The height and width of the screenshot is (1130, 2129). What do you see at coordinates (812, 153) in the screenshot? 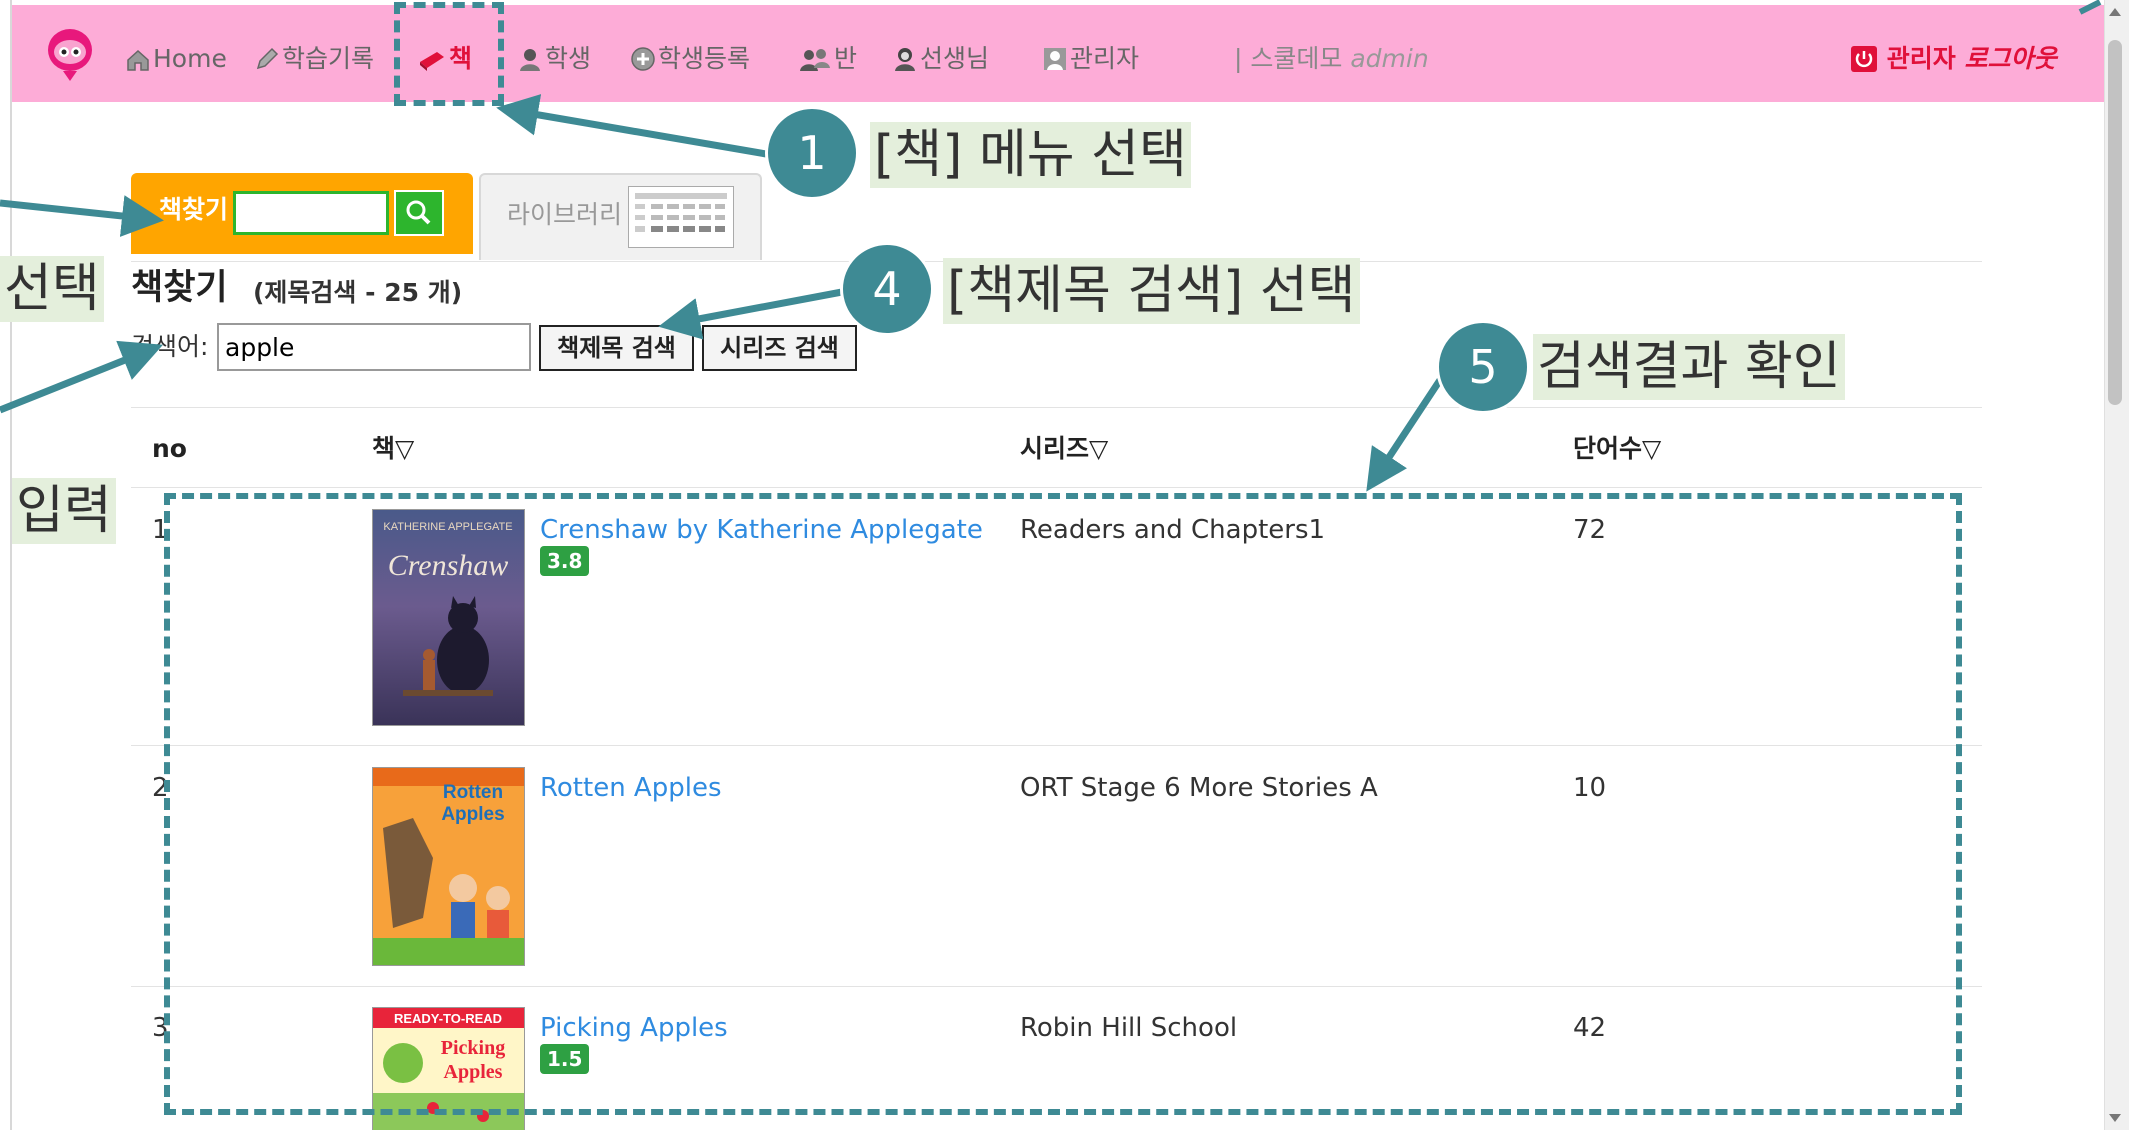
I see `step-1-marker: 1` at bounding box center [812, 153].